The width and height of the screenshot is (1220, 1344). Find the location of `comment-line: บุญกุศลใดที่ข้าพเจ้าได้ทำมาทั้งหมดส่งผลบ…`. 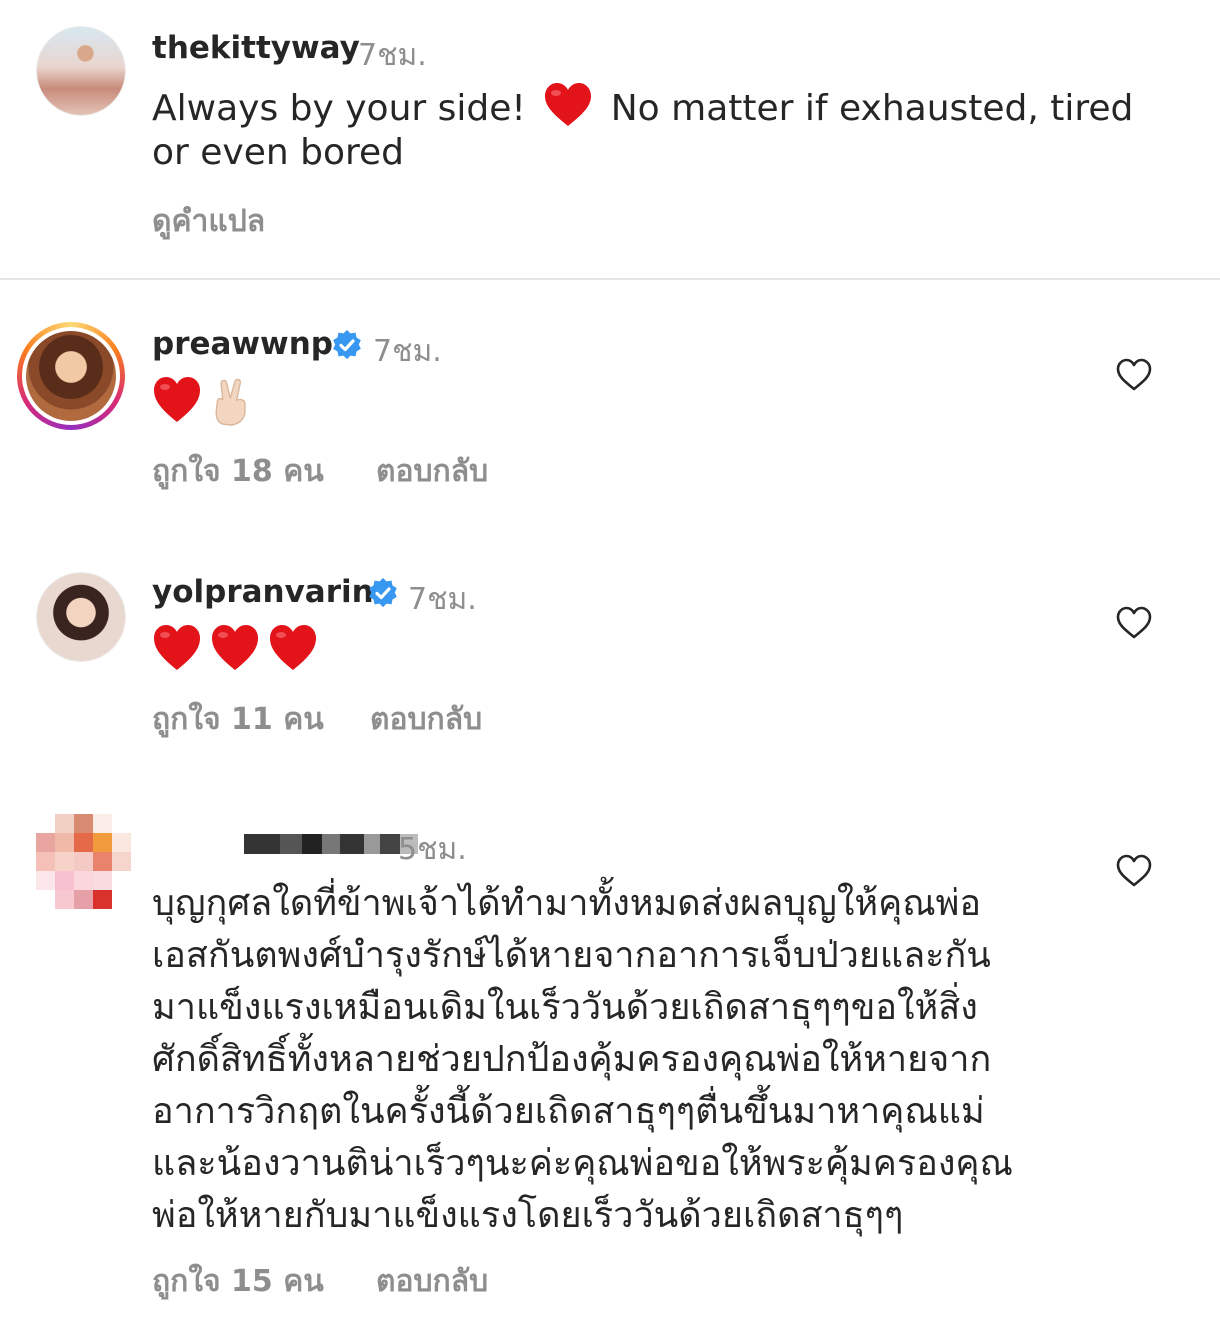

comment-line: บุญกุศลใดที่ข้าพเจ้าได้ทำมาทั้งหมดส่งผลบ… is located at coordinates (566, 903).